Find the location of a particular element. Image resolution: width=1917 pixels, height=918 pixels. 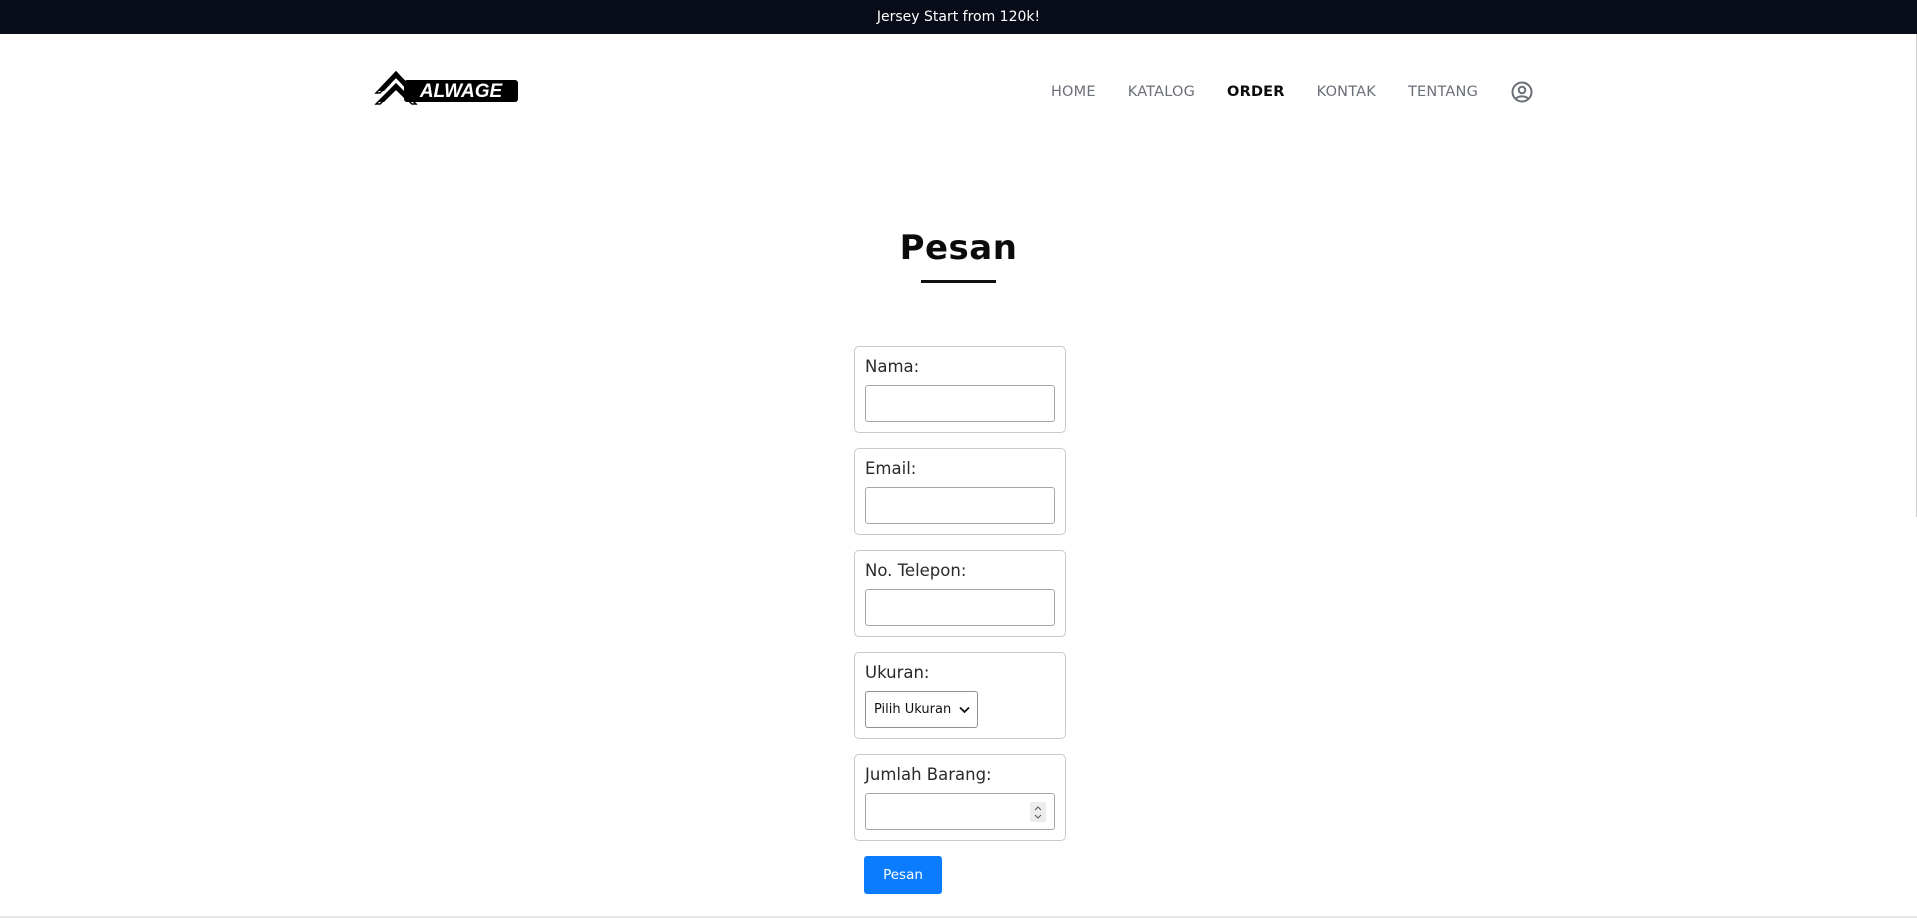

ukuran-select: Pilih Ukuran is located at coordinates (921, 709).